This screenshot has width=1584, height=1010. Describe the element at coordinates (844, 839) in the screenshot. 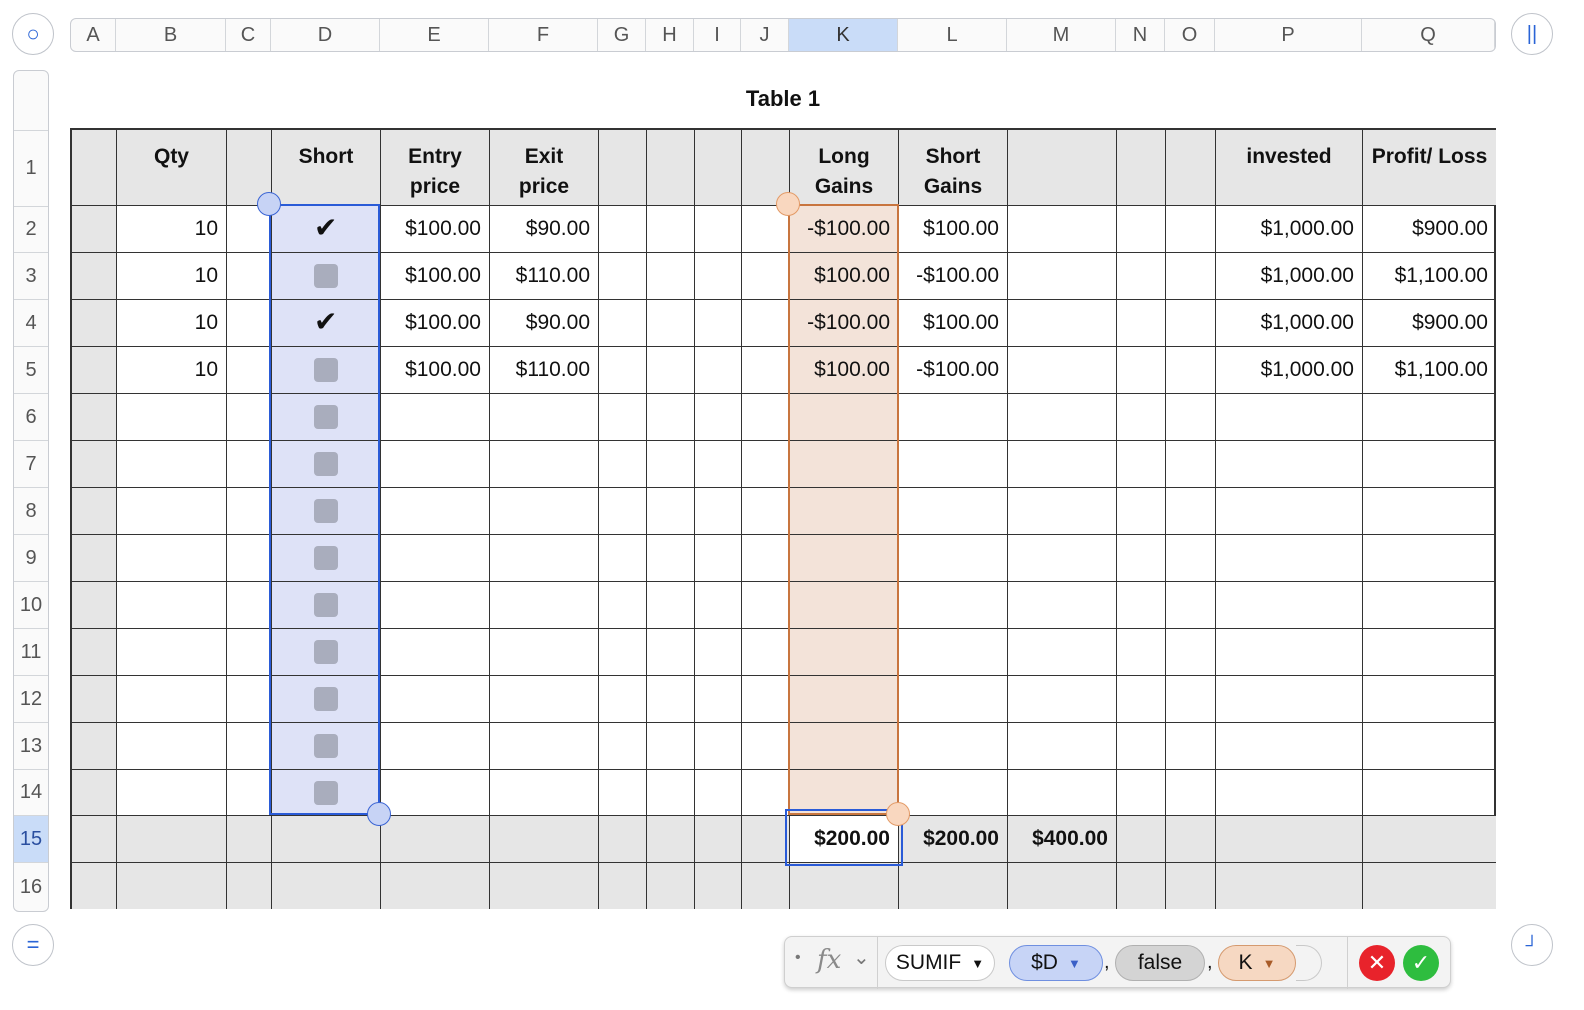

I see `footer-total-k: $200.00` at that location.